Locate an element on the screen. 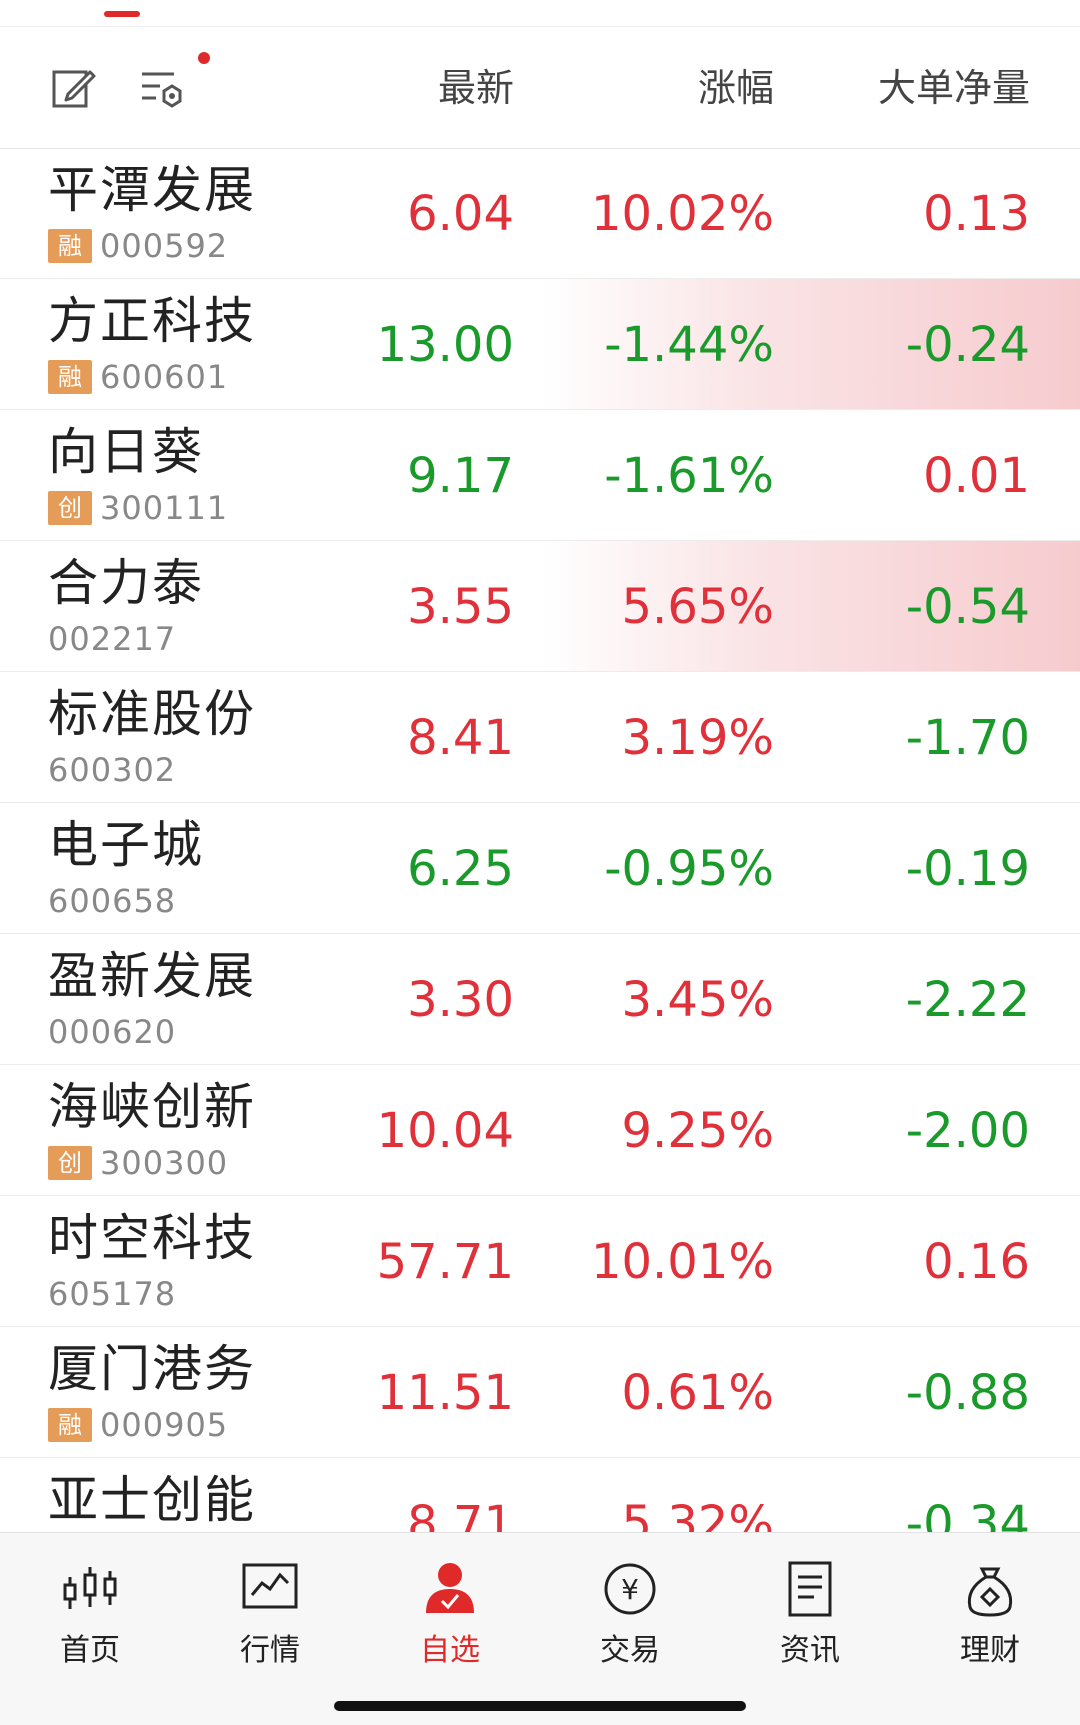 This screenshot has width=1080, height=1725. stock-name: 向日葵 is located at coordinates (126, 452).